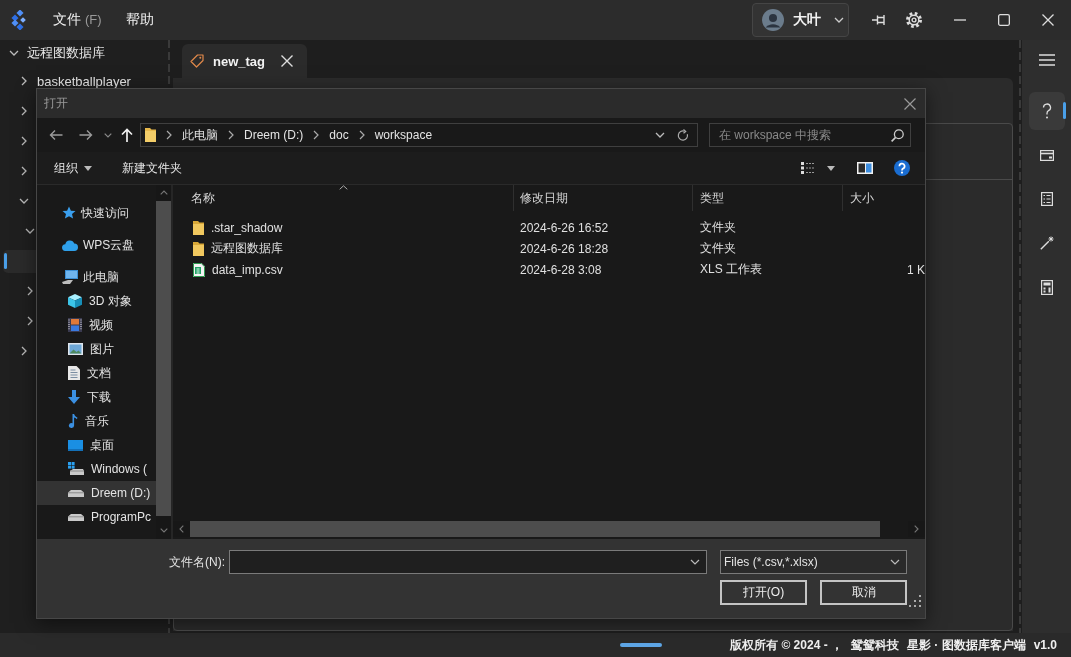  Describe the element at coordinates (403, 135) in the screenshot. I see `breadcrumb: workspace` at that location.